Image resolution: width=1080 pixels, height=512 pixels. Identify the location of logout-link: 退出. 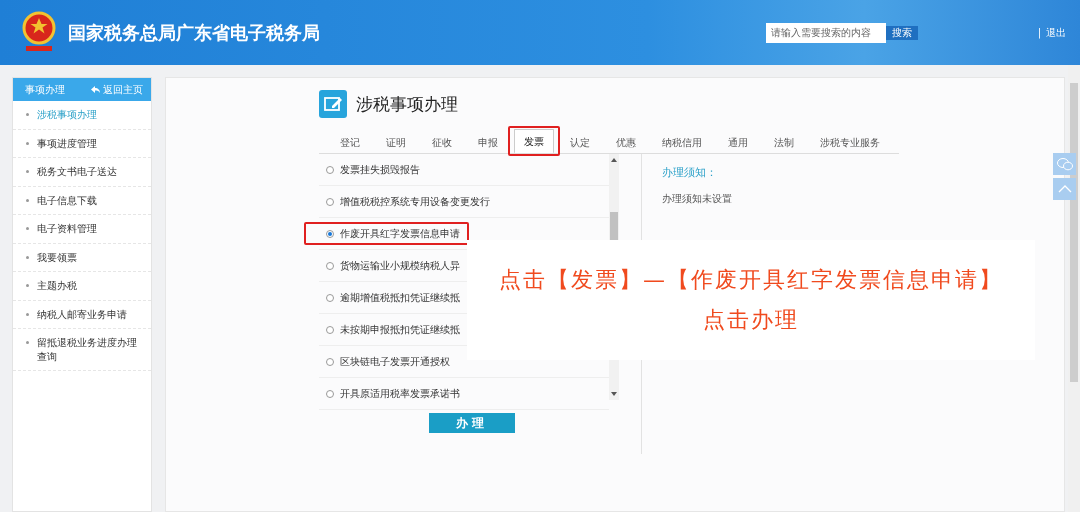
(1056, 32).